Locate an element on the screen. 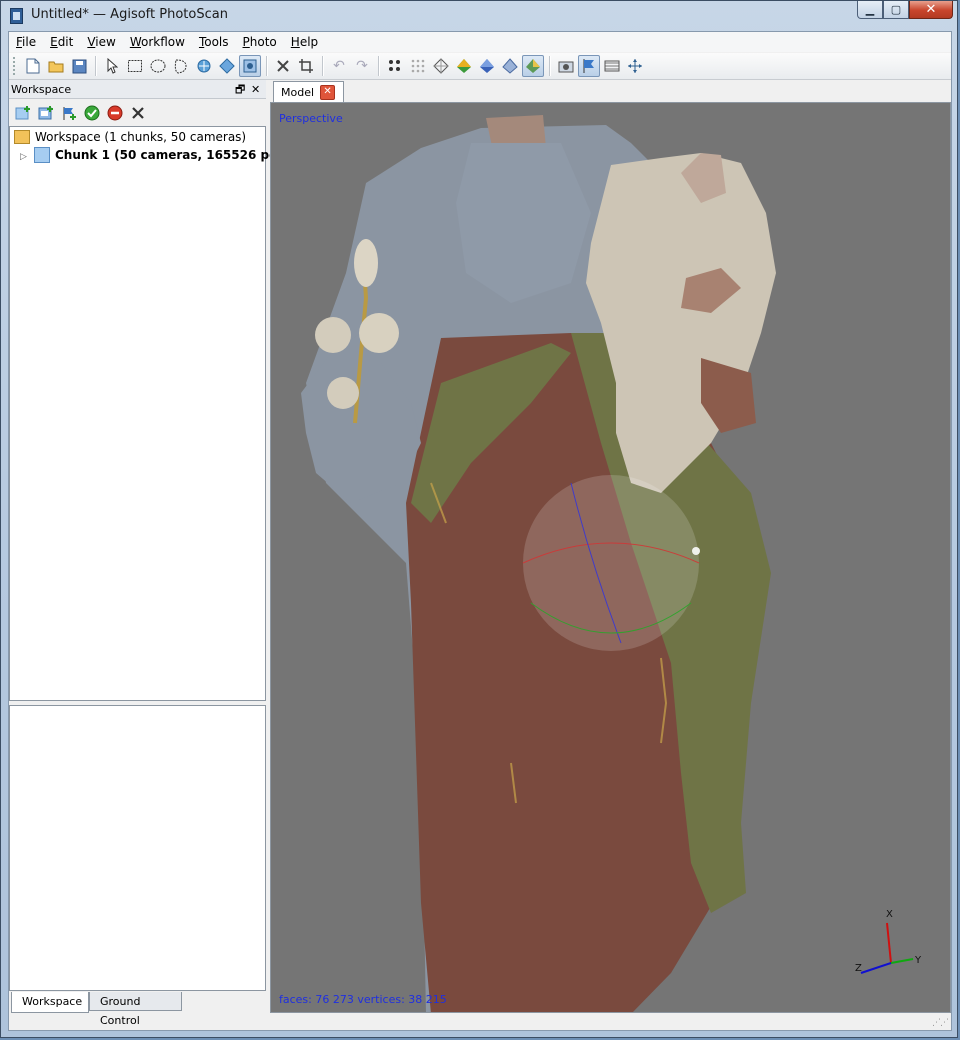 The image size is (960, 1040). add-marker-icon is located at coordinates (69, 113).